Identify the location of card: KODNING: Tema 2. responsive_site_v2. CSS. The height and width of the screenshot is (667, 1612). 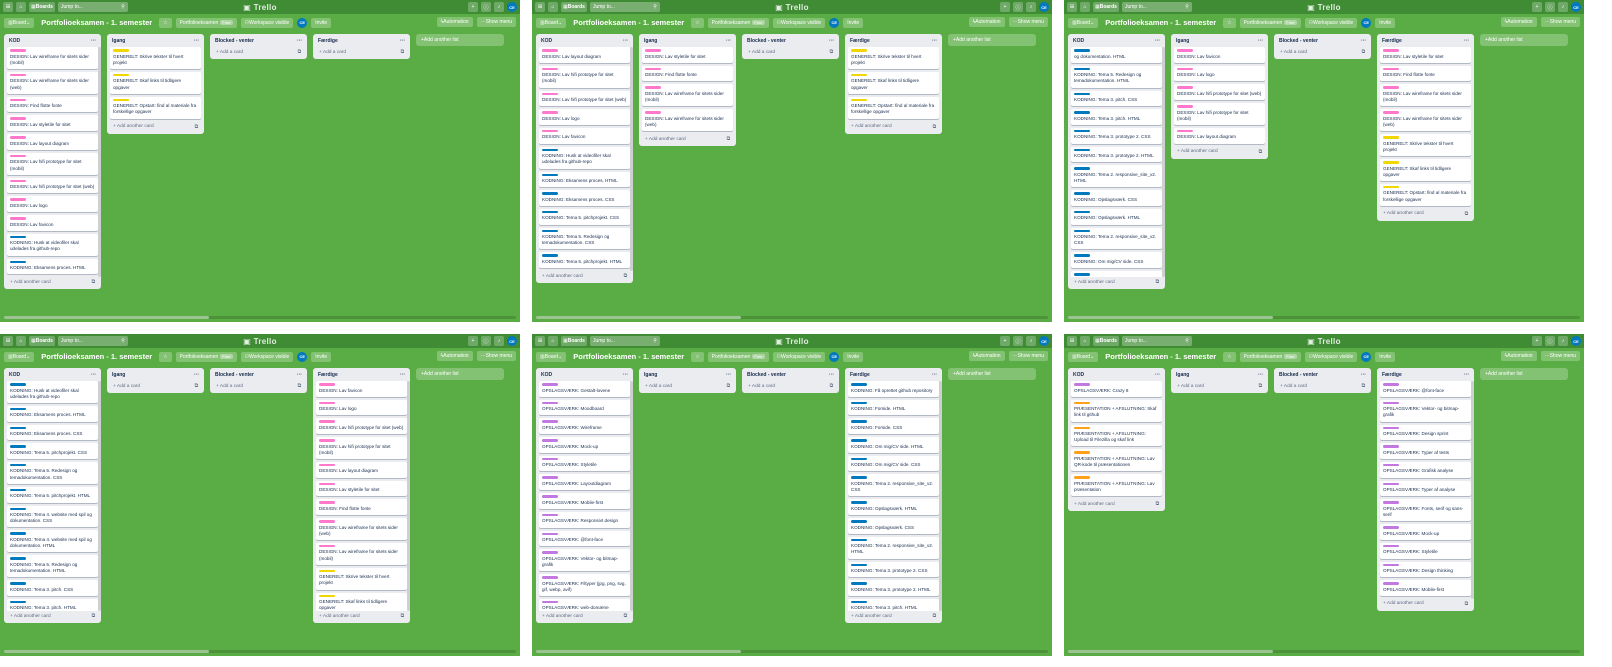
(1116, 238).